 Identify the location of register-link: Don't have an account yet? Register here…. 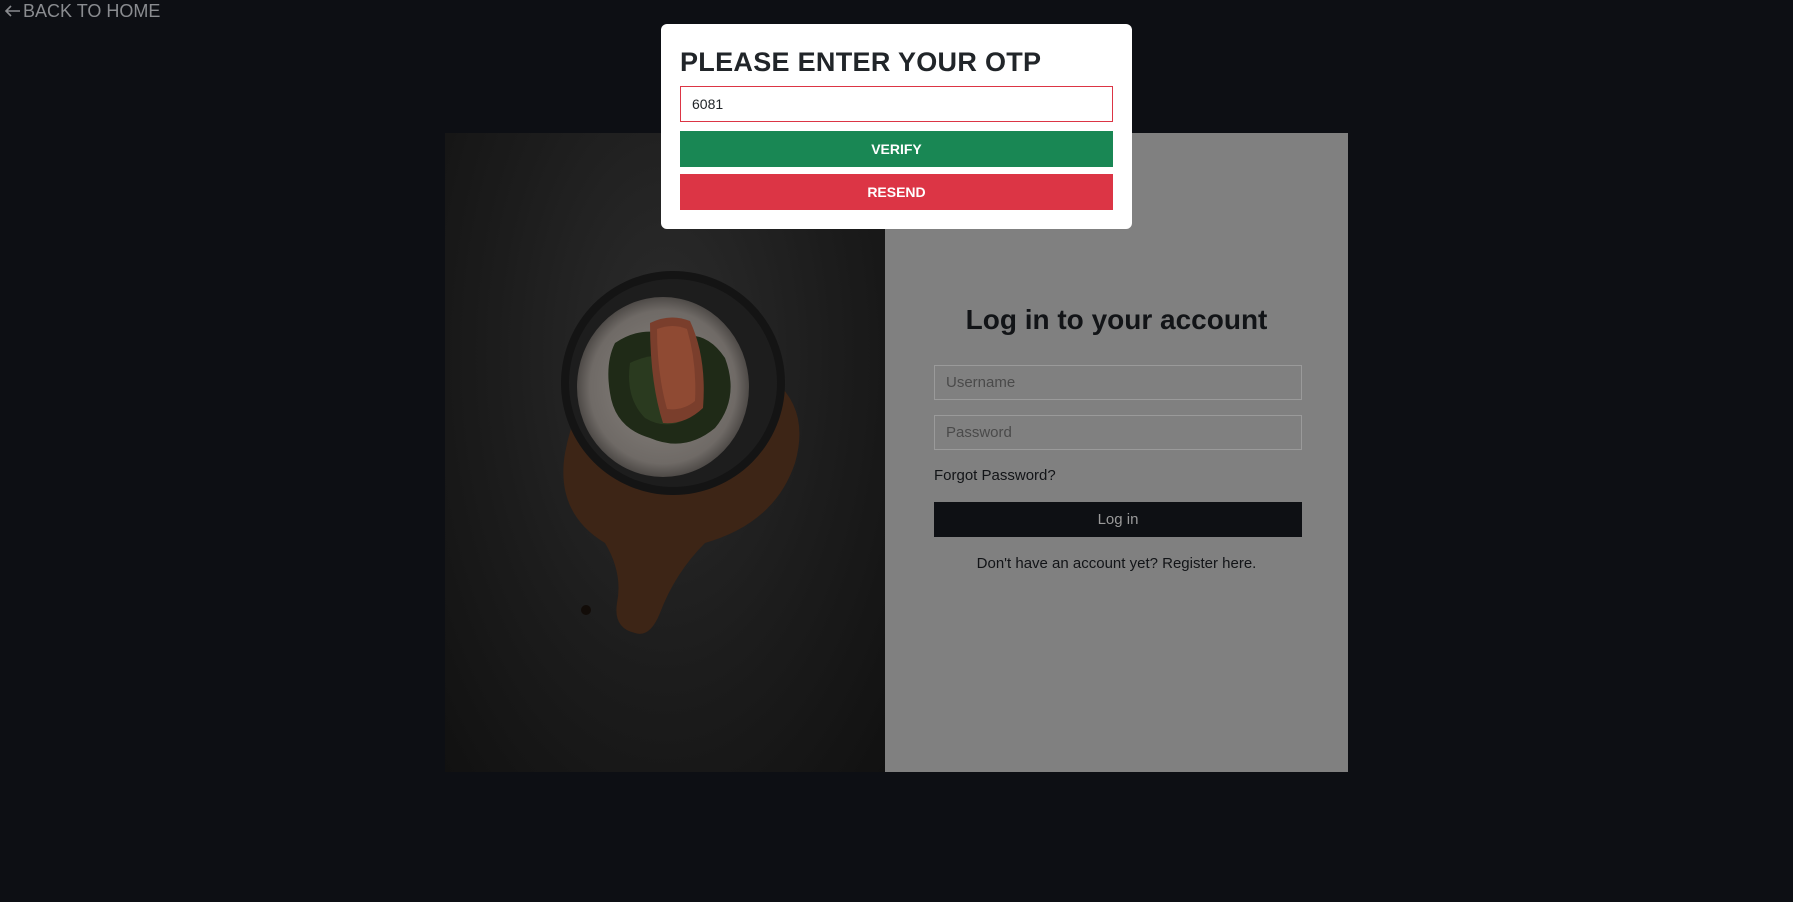
(1116, 563).